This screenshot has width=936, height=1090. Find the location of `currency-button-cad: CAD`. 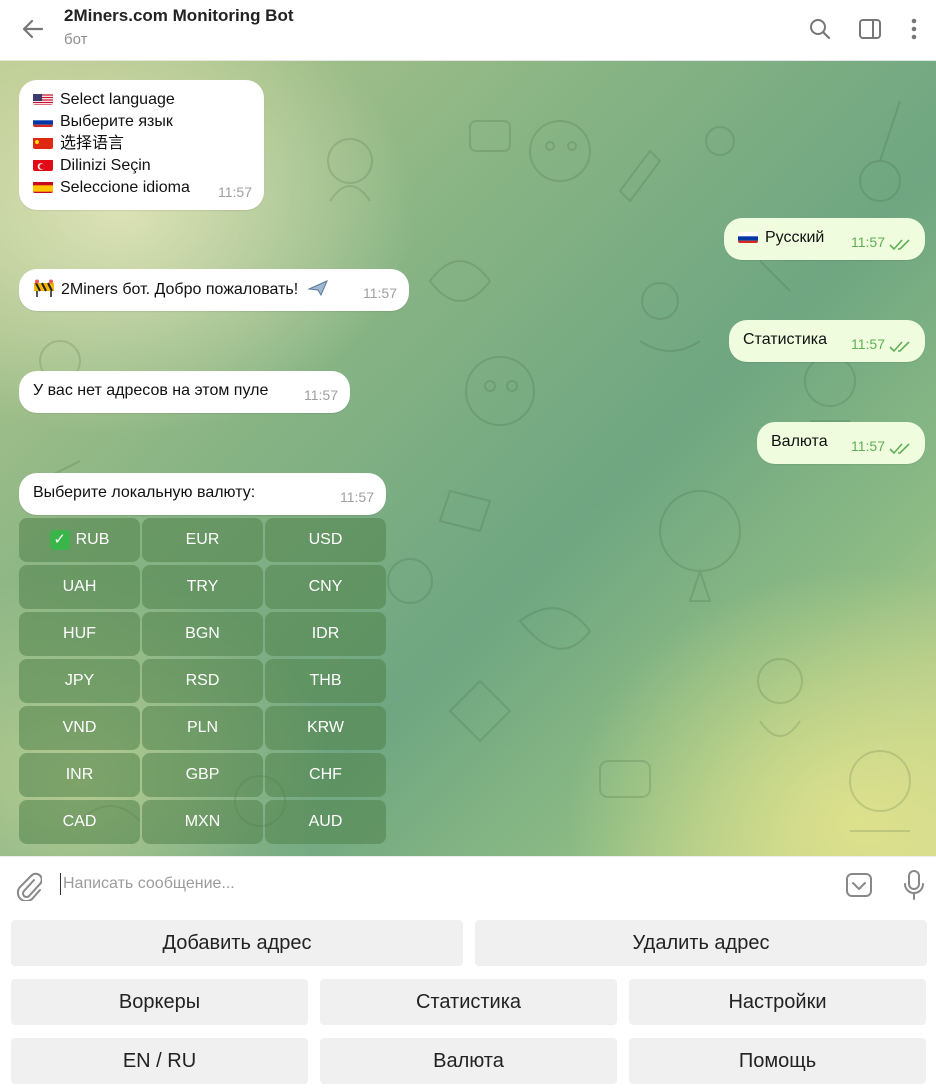

currency-button-cad: CAD is located at coordinates (79, 822).